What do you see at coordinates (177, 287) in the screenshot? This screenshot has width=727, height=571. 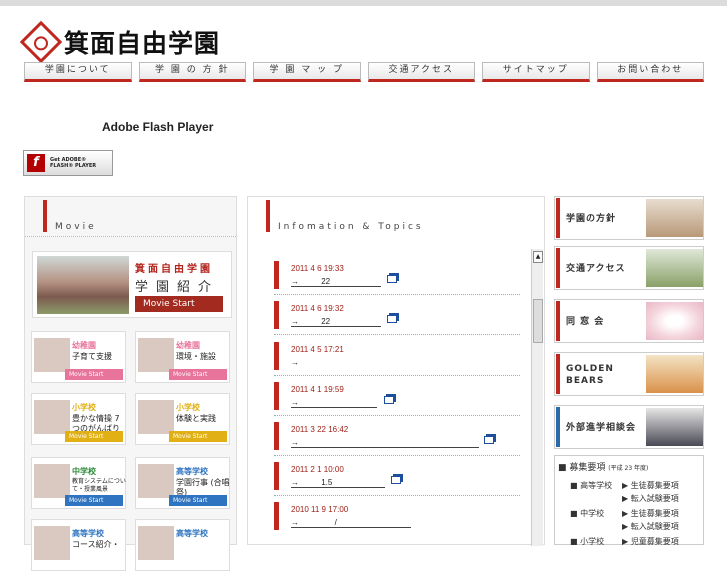 I see `feature-subtitle: 学園紹介` at bounding box center [177, 287].